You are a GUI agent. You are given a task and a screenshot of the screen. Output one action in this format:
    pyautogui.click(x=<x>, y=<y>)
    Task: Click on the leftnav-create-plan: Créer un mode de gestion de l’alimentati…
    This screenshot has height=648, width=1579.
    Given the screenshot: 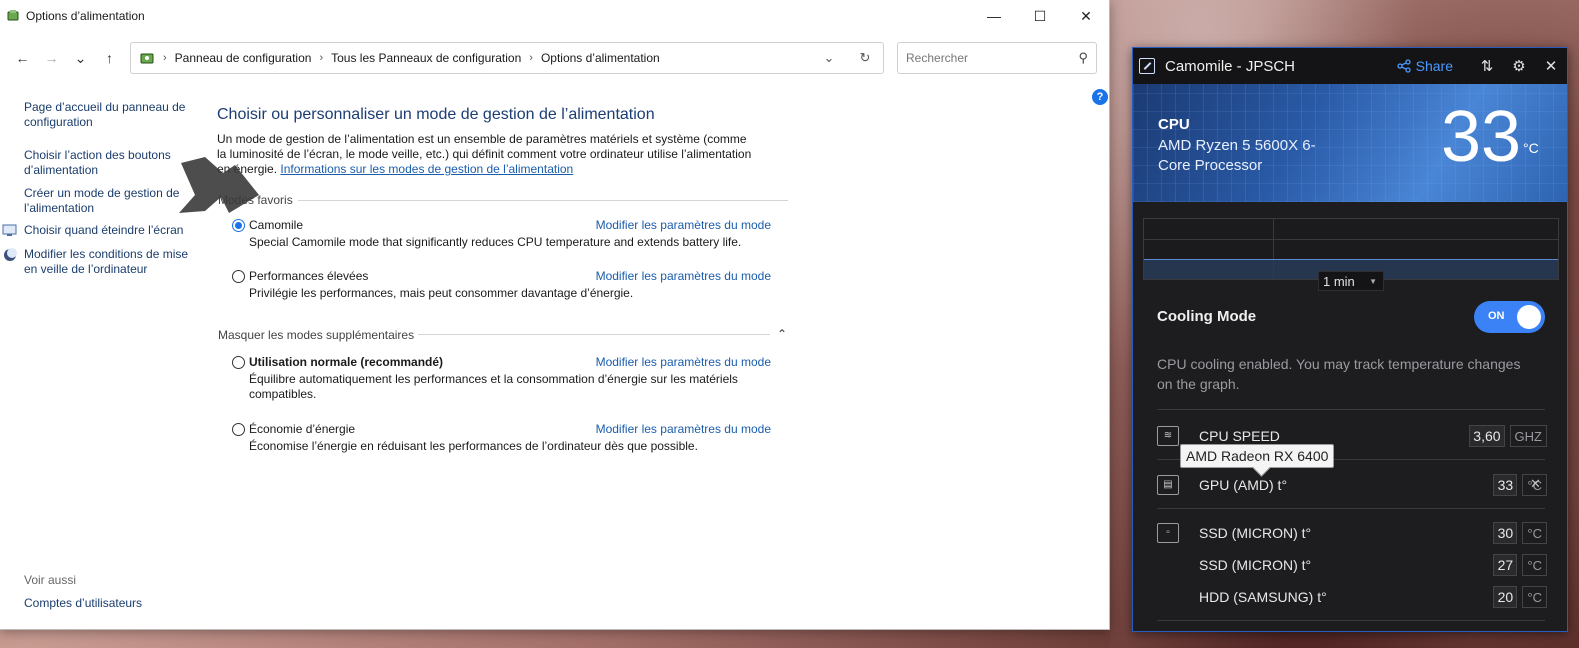 What is the action you would take?
    pyautogui.click(x=111, y=201)
    